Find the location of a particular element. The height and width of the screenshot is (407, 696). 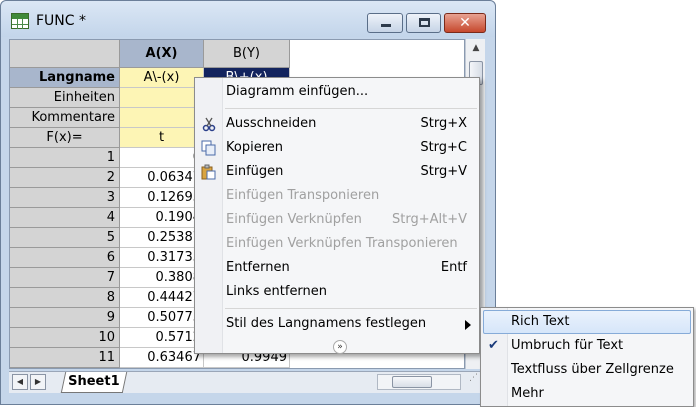

window-title: FUNC * is located at coordinates (61, 21).